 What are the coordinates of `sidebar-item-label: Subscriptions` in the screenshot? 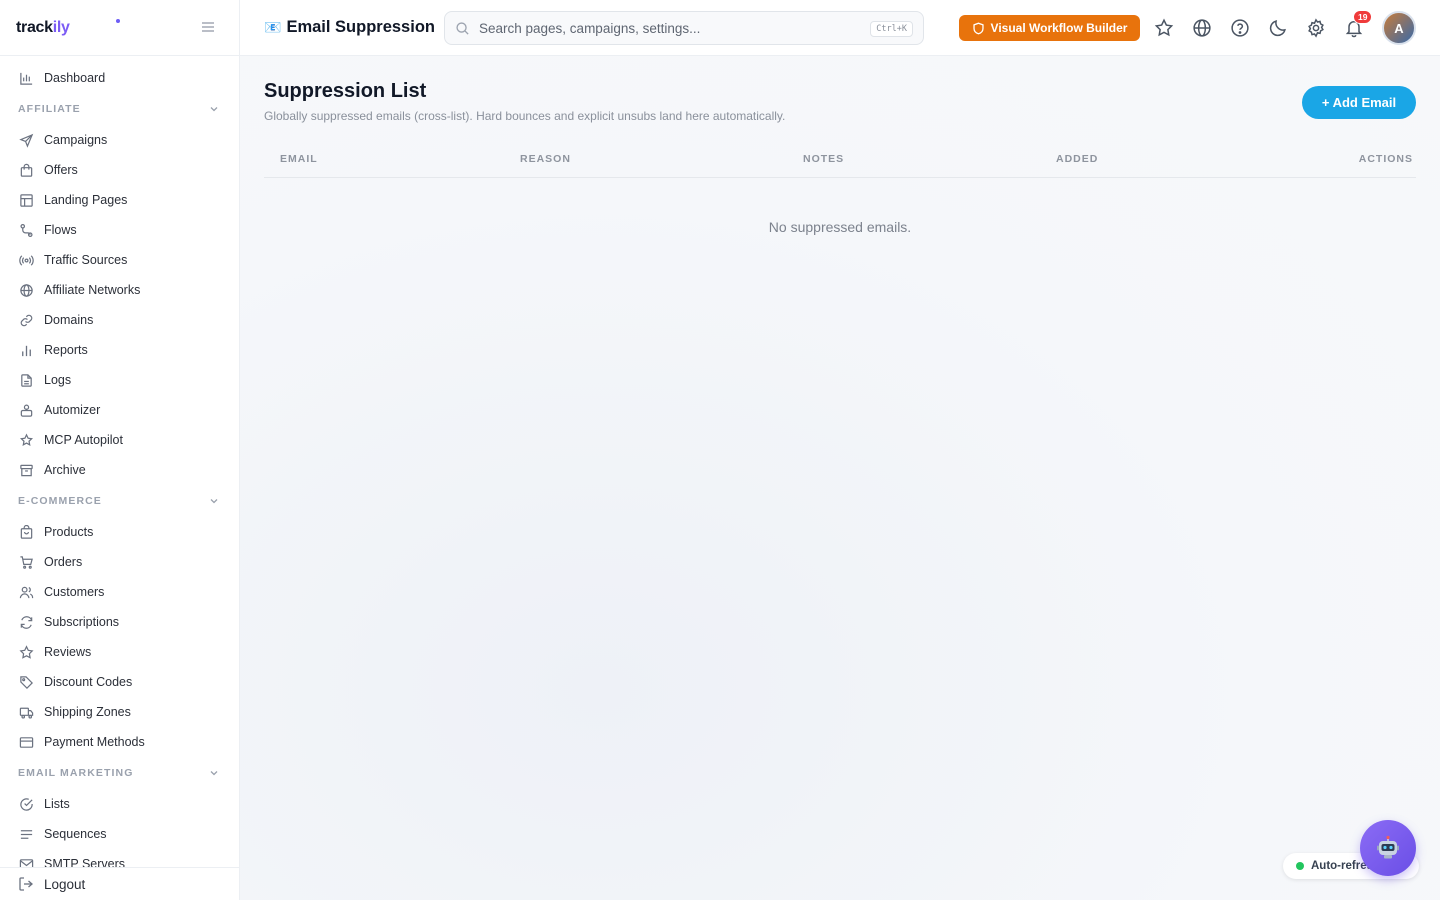 It's located at (82, 622).